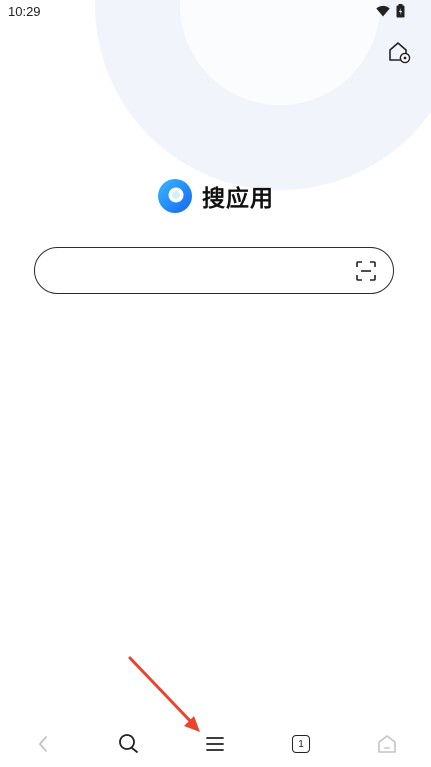 The height and width of the screenshot is (767, 431). I want to click on nav-menu-button, so click(215, 744).